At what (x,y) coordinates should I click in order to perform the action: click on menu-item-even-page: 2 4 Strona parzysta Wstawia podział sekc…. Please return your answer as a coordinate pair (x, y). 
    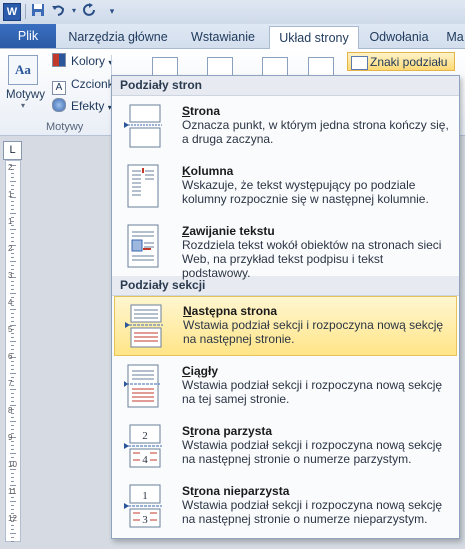
    Looking at the image, I should click on (285, 446).